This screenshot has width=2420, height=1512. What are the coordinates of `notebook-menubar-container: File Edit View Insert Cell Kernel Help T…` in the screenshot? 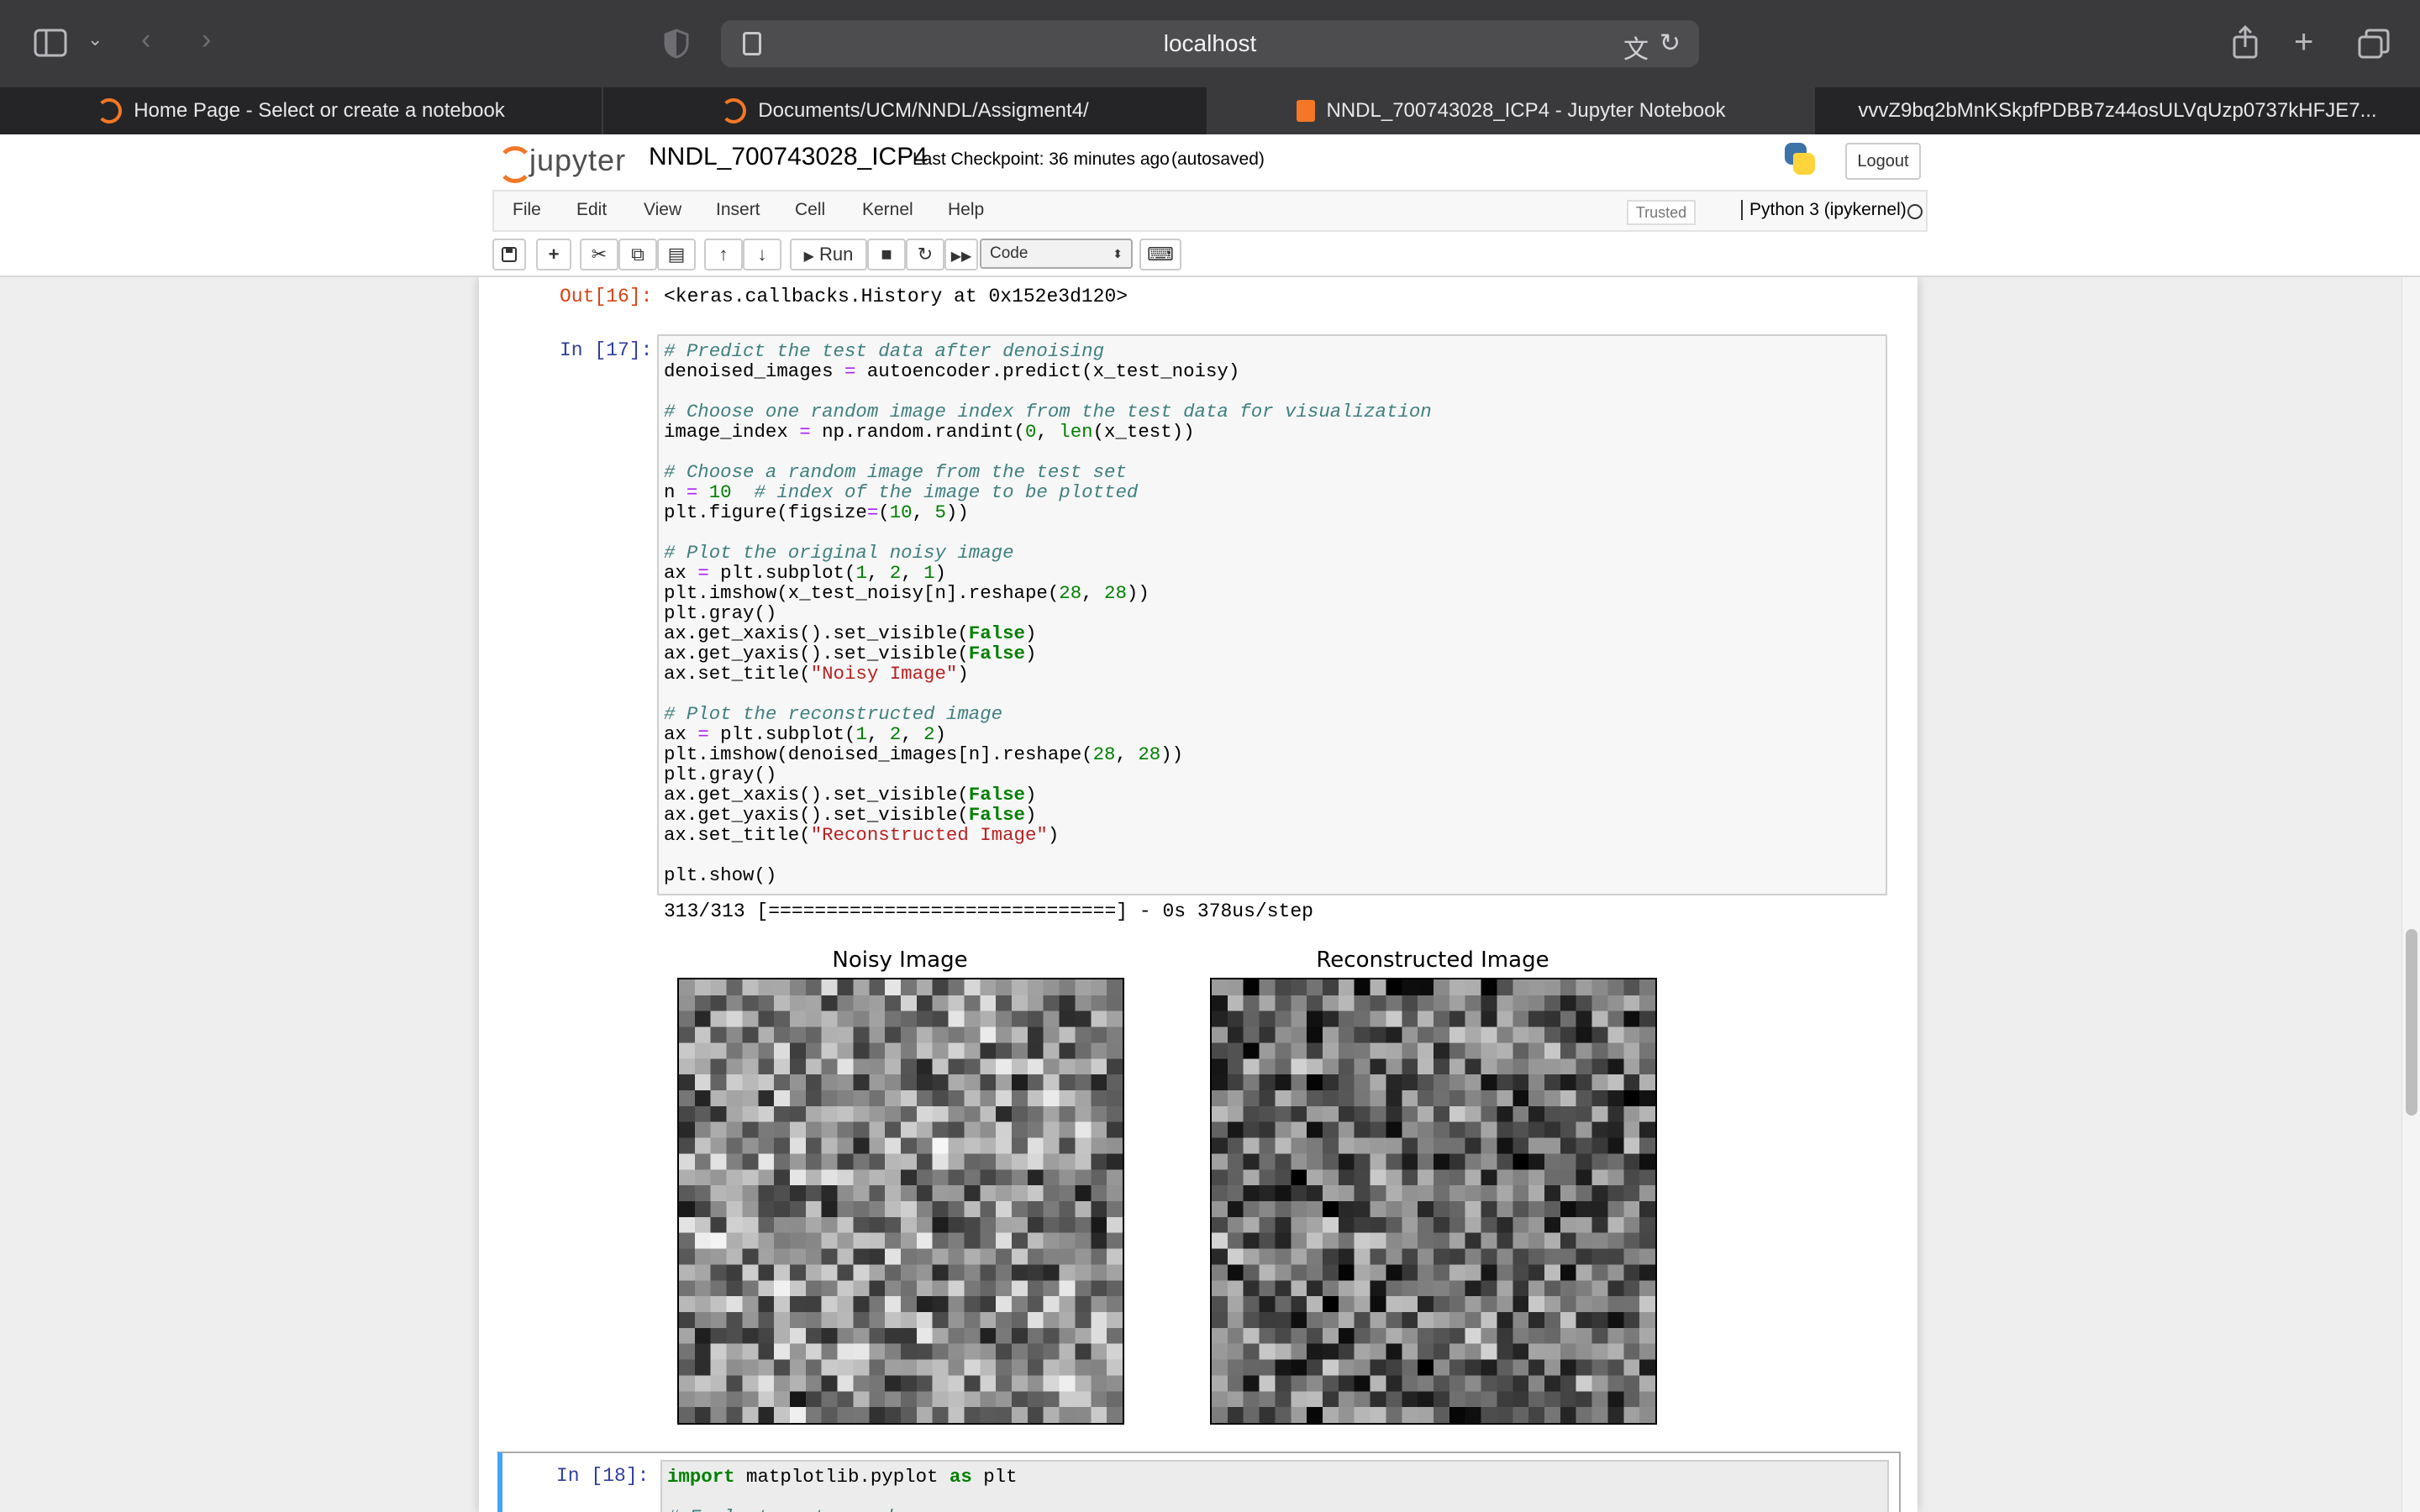 It's located at (1210, 233).